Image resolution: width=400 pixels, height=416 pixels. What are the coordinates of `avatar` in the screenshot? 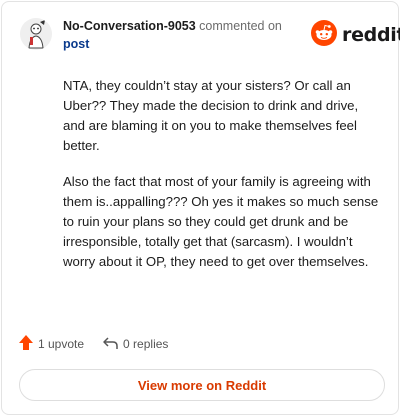 It's located at (36, 34).